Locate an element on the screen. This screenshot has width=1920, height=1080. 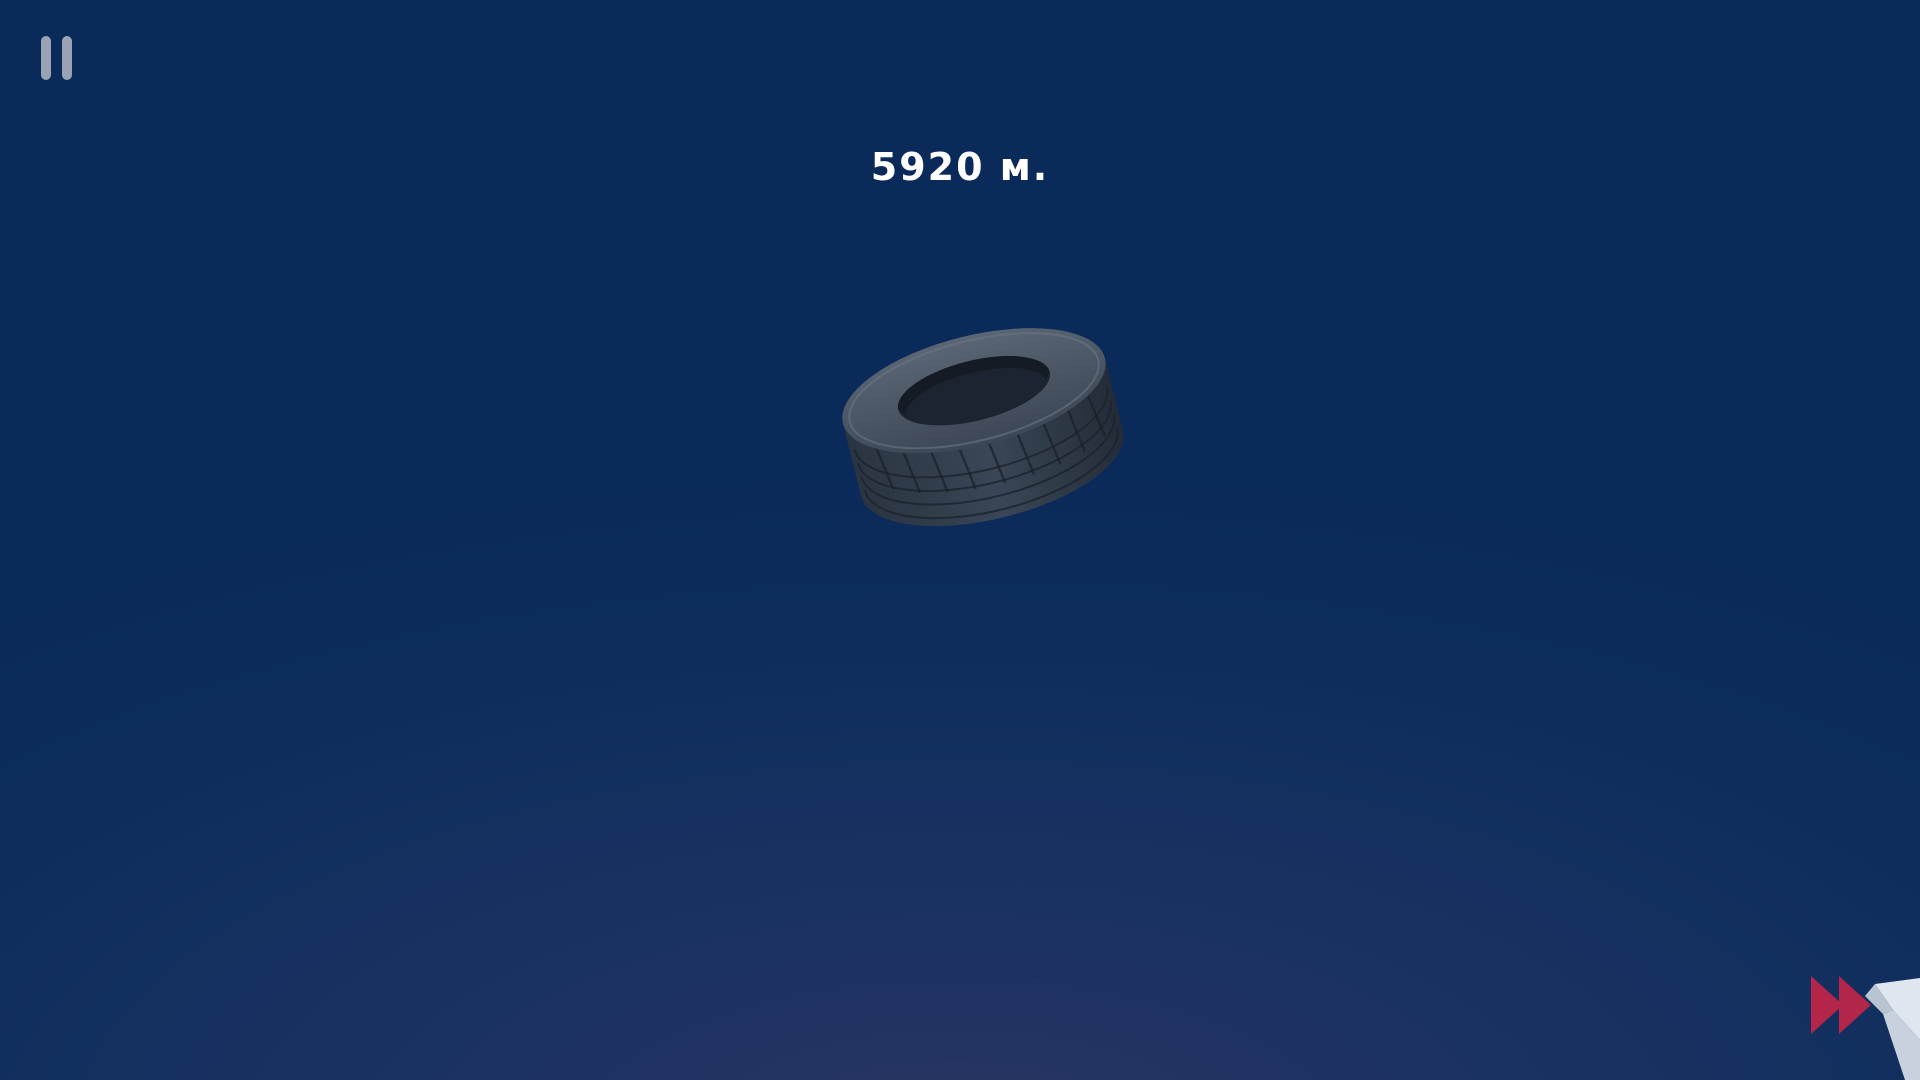
fast-forward-icon is located at coordinates (1841, 1005).